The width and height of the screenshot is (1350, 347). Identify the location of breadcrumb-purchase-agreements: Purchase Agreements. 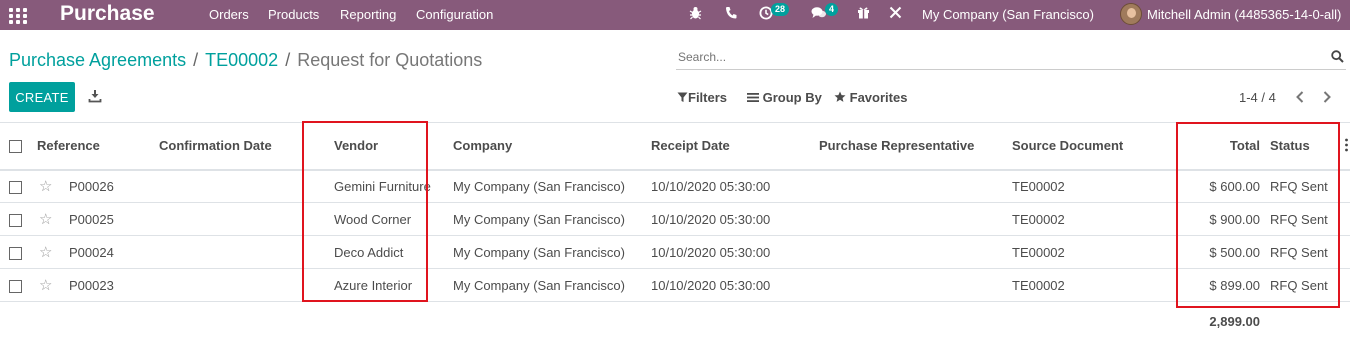
(97, 60).